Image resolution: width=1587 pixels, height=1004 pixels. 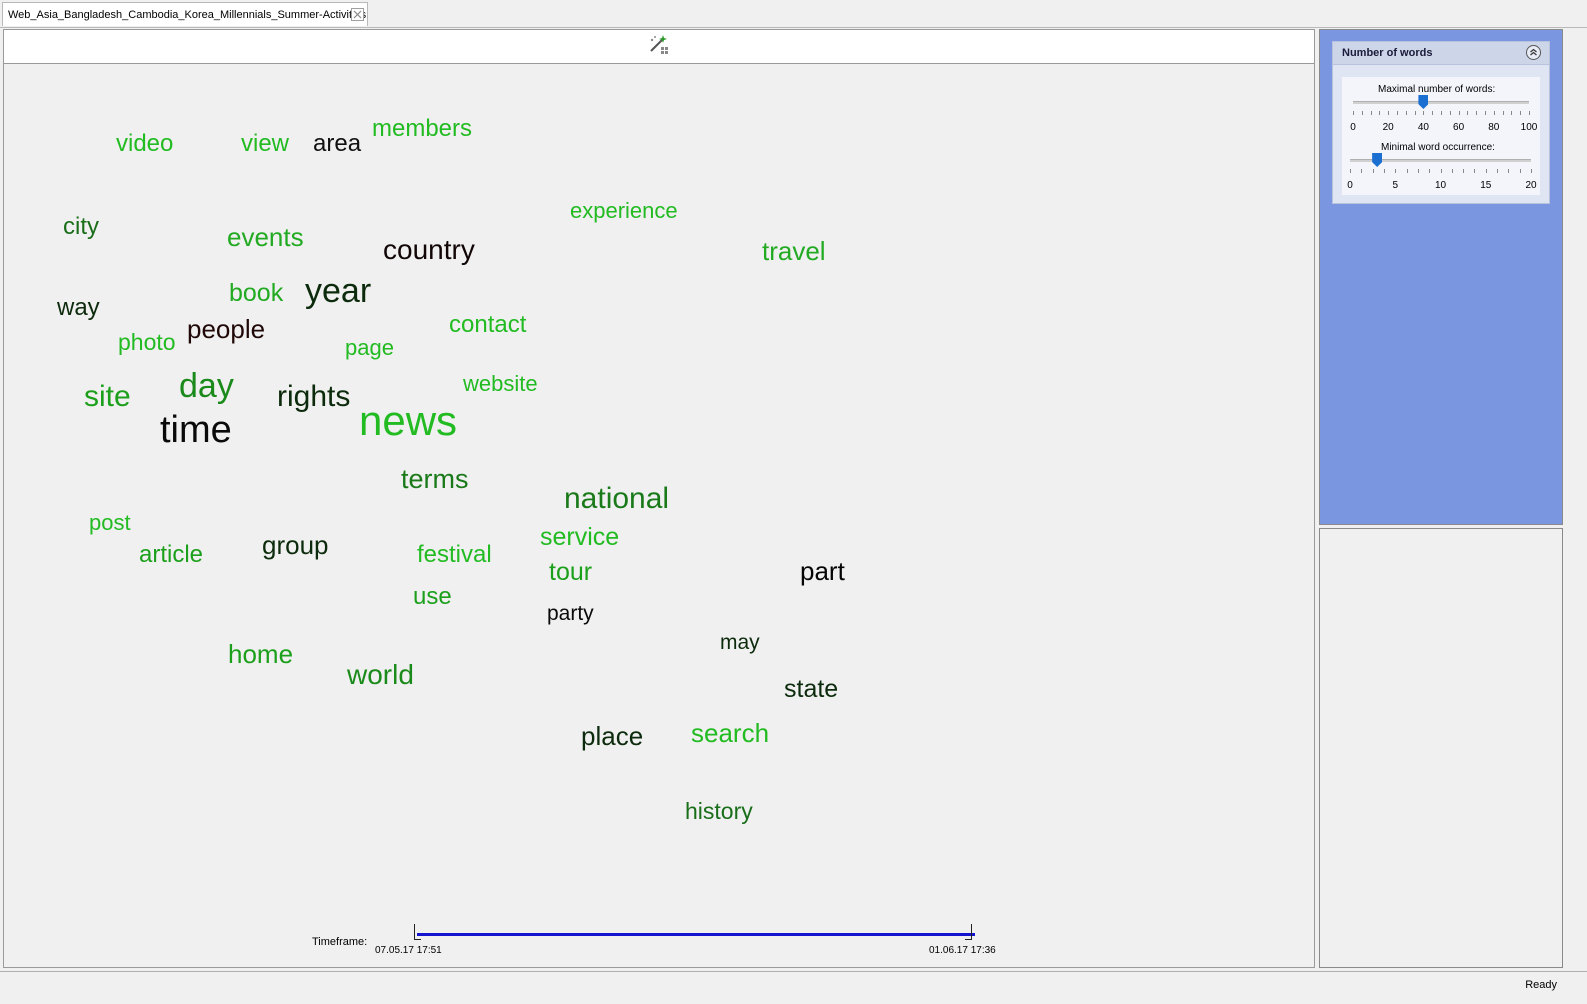 What do you see at coordinates (1438, 147) in the screenshot?
I see `min-occurrence-label: Minimal word occurrence:` at bounding box center [1438, 147].